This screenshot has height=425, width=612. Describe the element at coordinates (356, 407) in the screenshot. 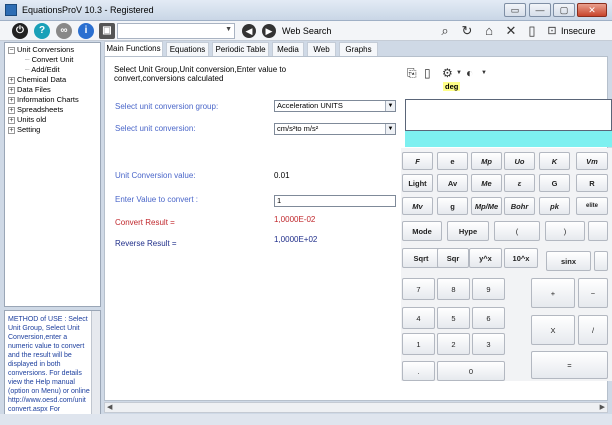

I see `horizontal-scrollbar: ◀ ▶` at that location.